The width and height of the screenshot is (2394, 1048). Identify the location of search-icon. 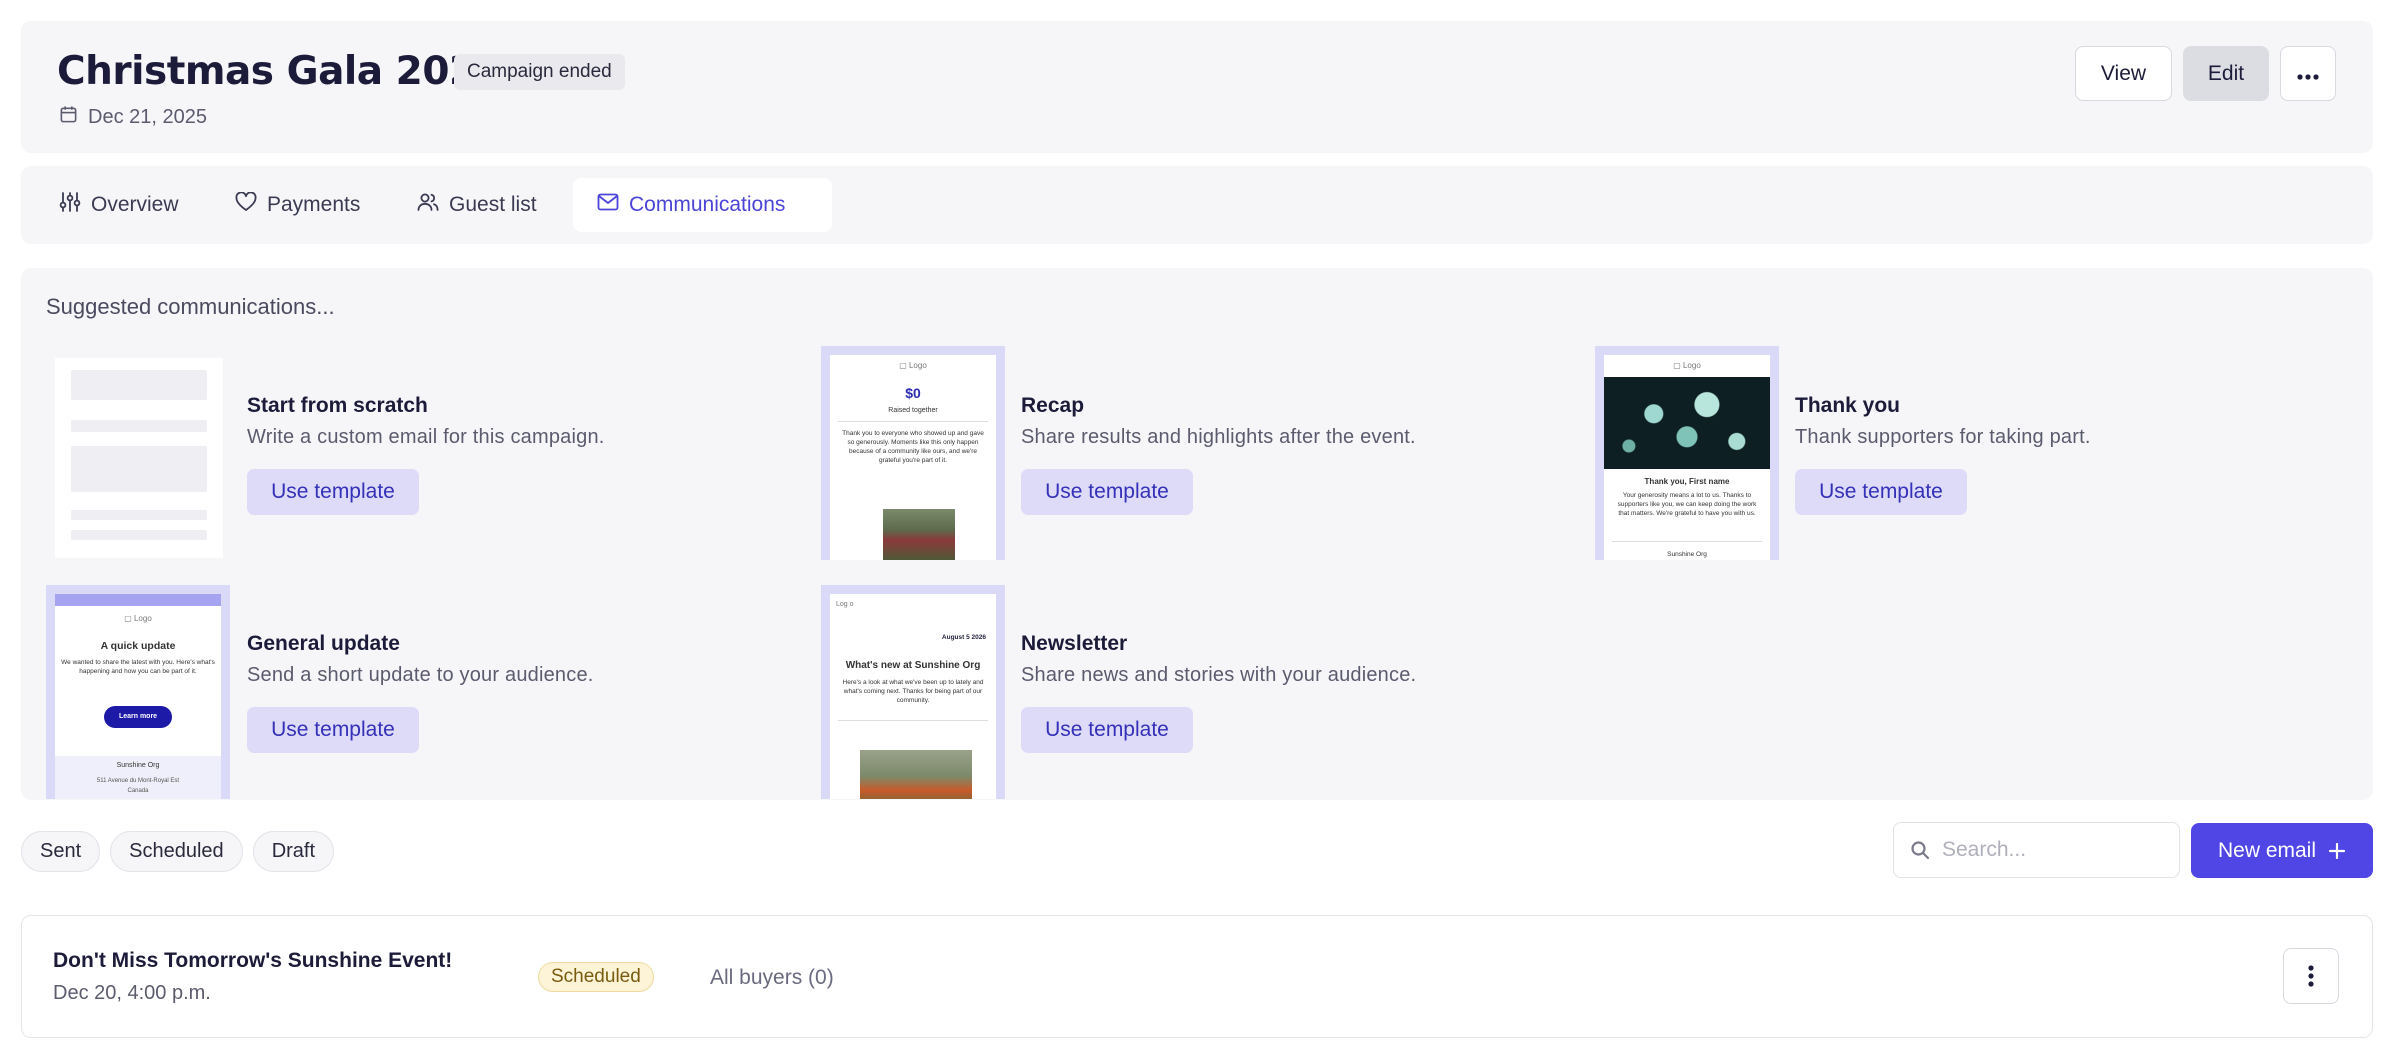
(1920, 850).